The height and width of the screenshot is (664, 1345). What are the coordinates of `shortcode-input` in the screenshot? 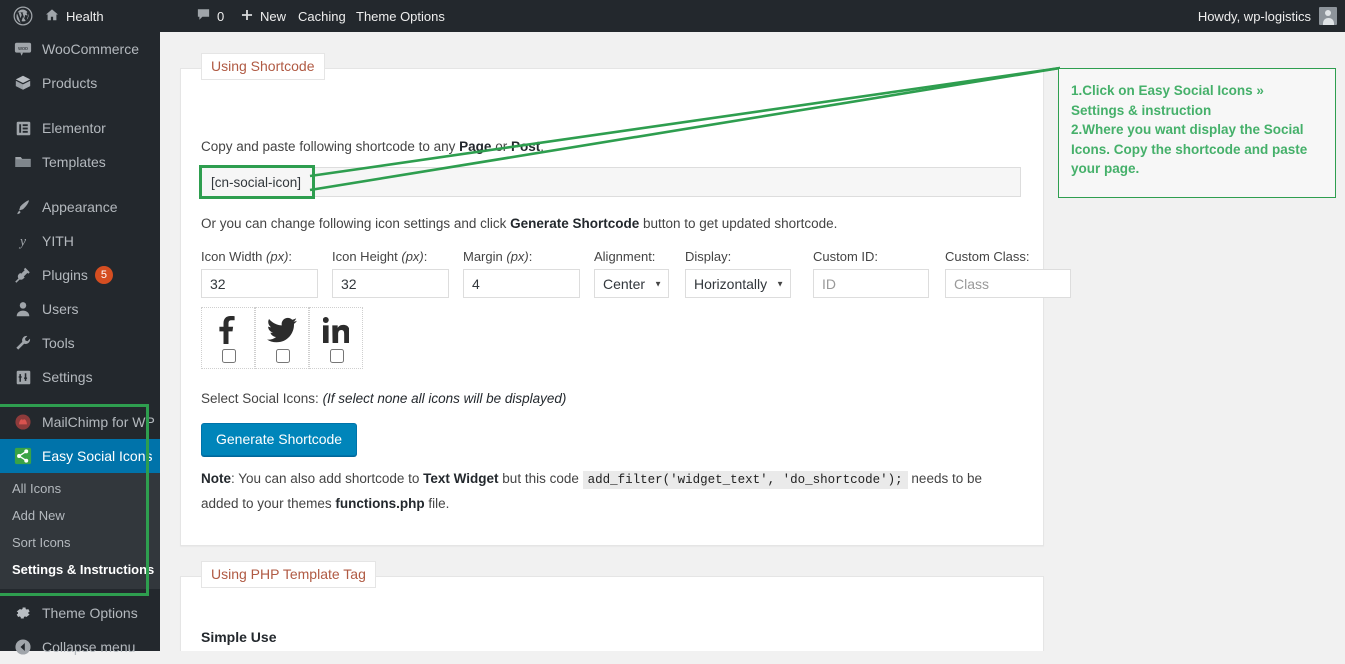 It's located at (611, 182).